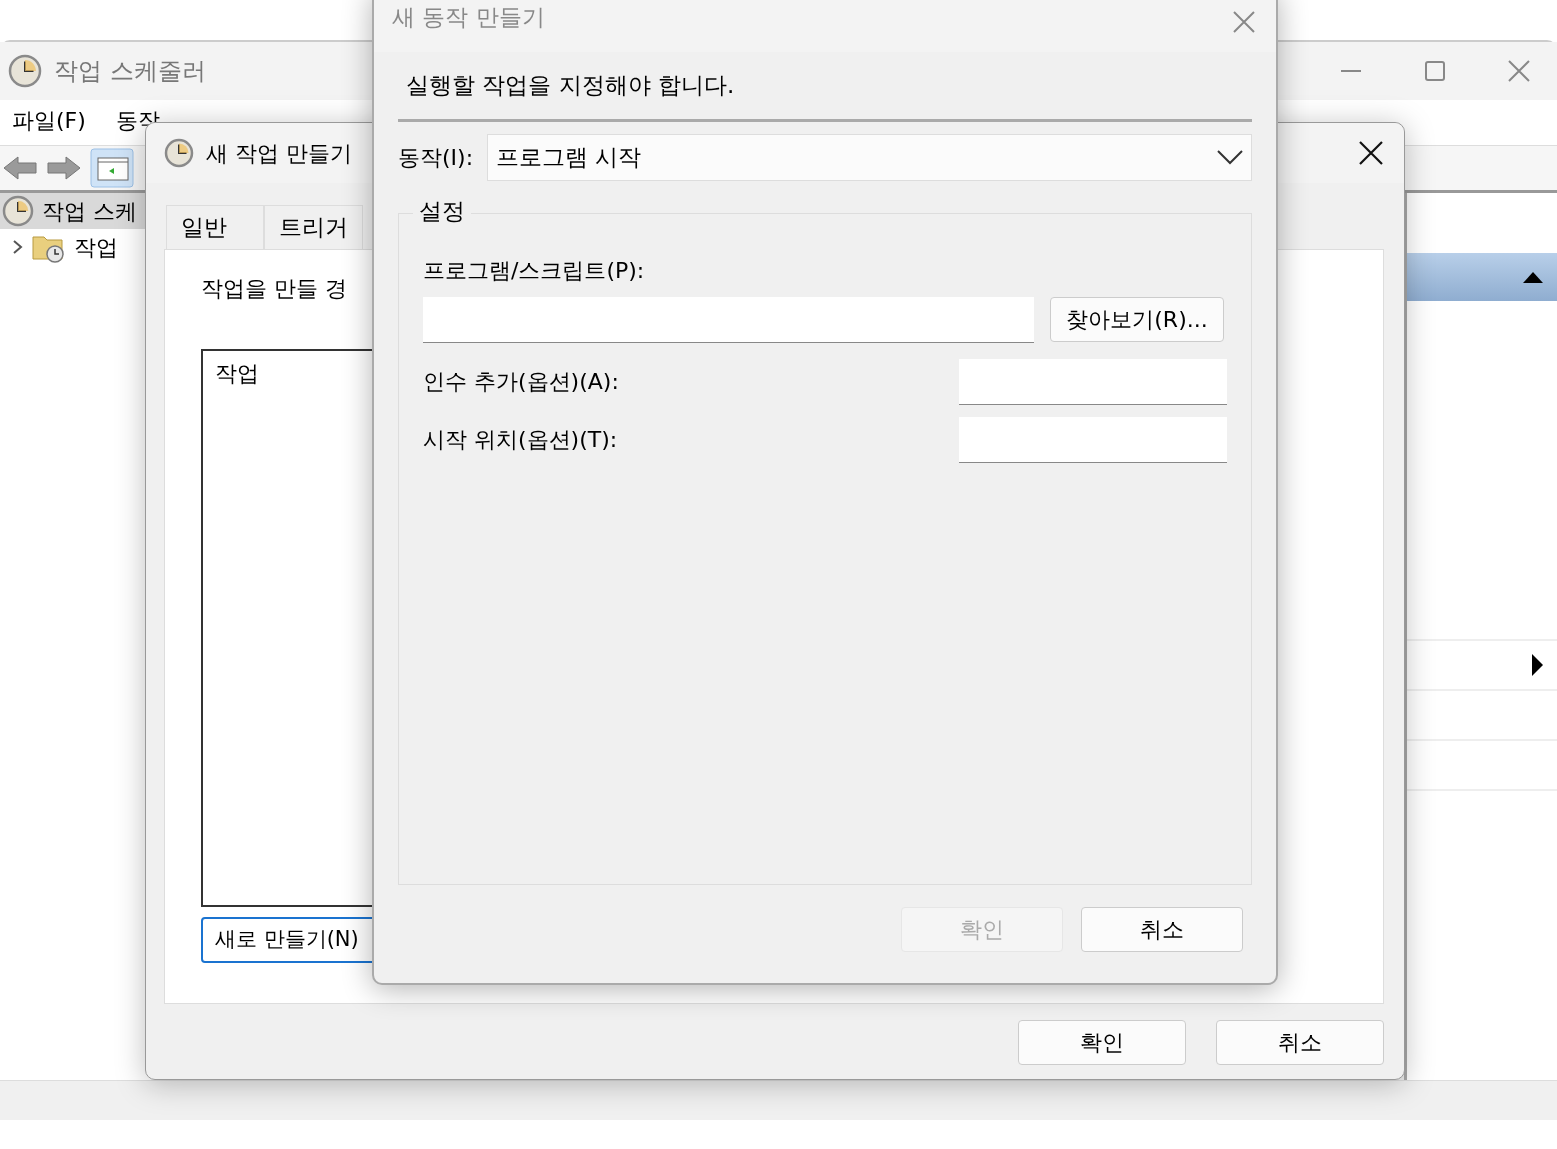 Image resolution: width=1557 pixels, height=1149 pixels. What do you see at coordinates (521, 382) in the screenshot?
I see `field-label: 인수 추가(옵션)(A):` at bounding box center [521, 382].